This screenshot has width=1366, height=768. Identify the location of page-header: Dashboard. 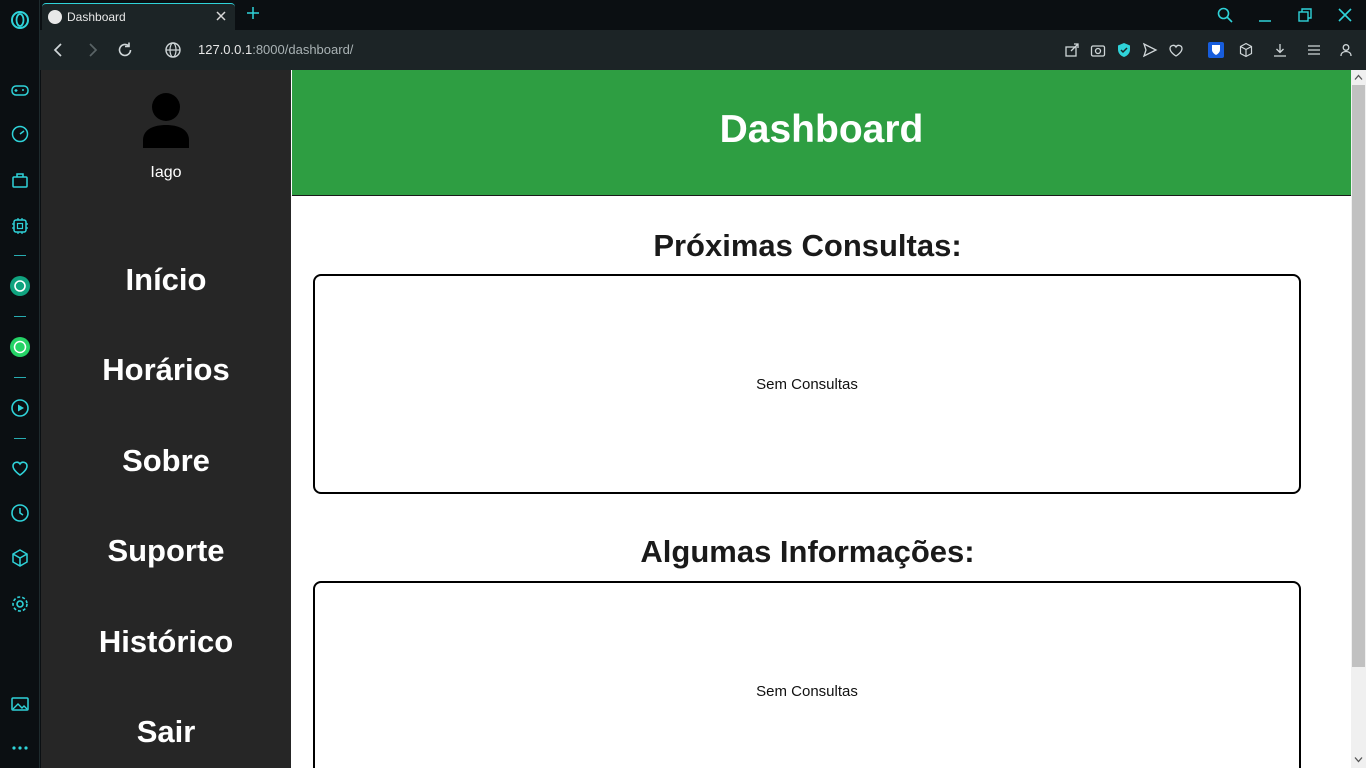
(821, 133).